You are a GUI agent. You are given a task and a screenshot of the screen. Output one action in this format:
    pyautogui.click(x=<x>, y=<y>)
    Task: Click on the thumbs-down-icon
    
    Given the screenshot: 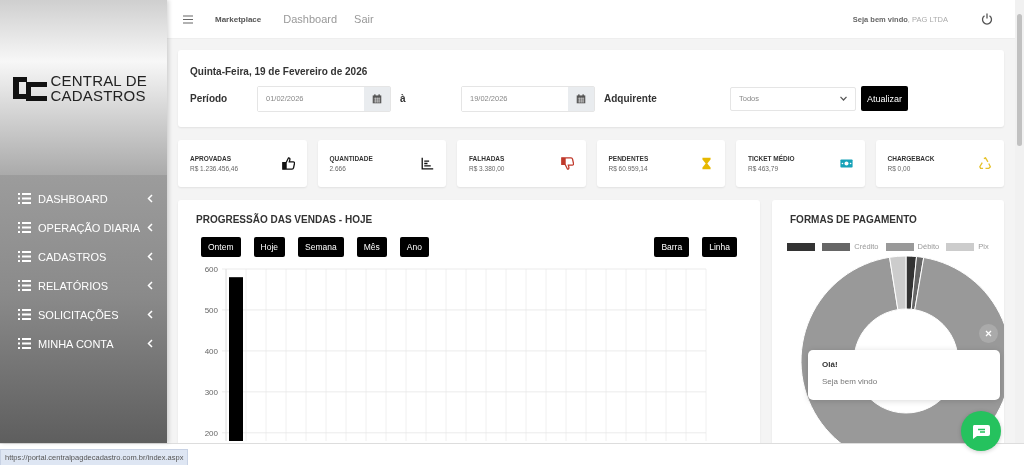 What is the action you would take?
    pyautogui.click(x=567, y=163)
    